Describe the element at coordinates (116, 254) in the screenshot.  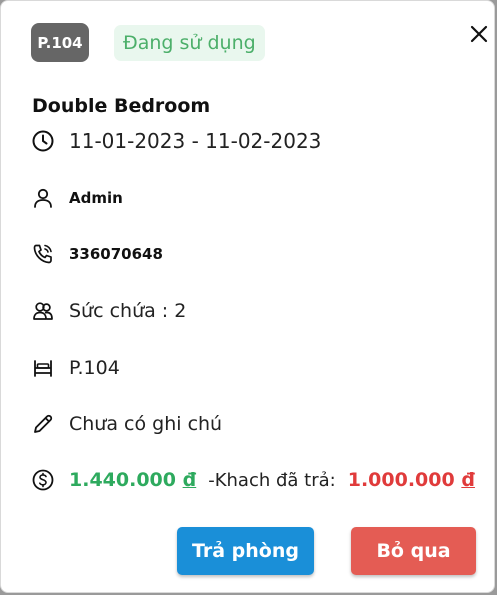
I see `phone-number: 336070648` at that location.